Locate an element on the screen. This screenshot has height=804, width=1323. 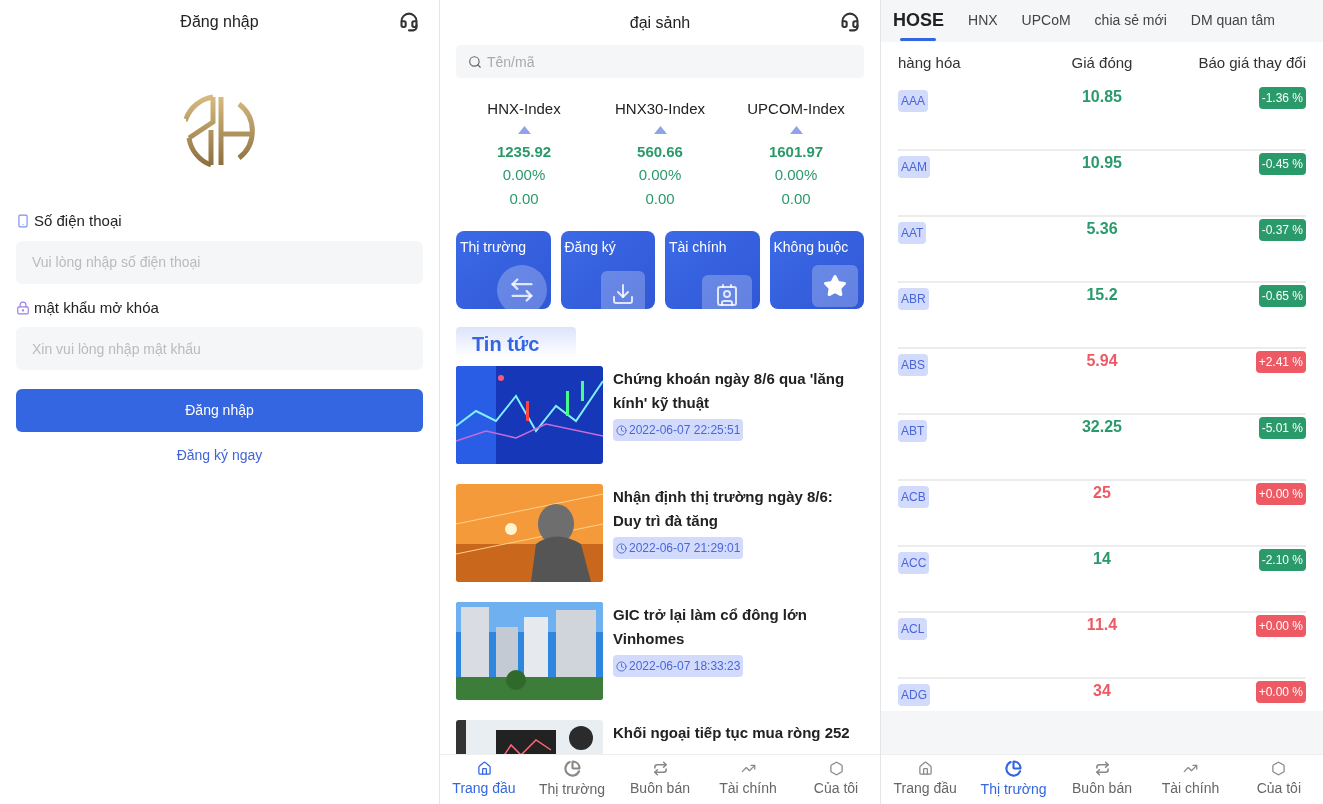
section-heading: Tin tức is located at coordinates (516, 342).